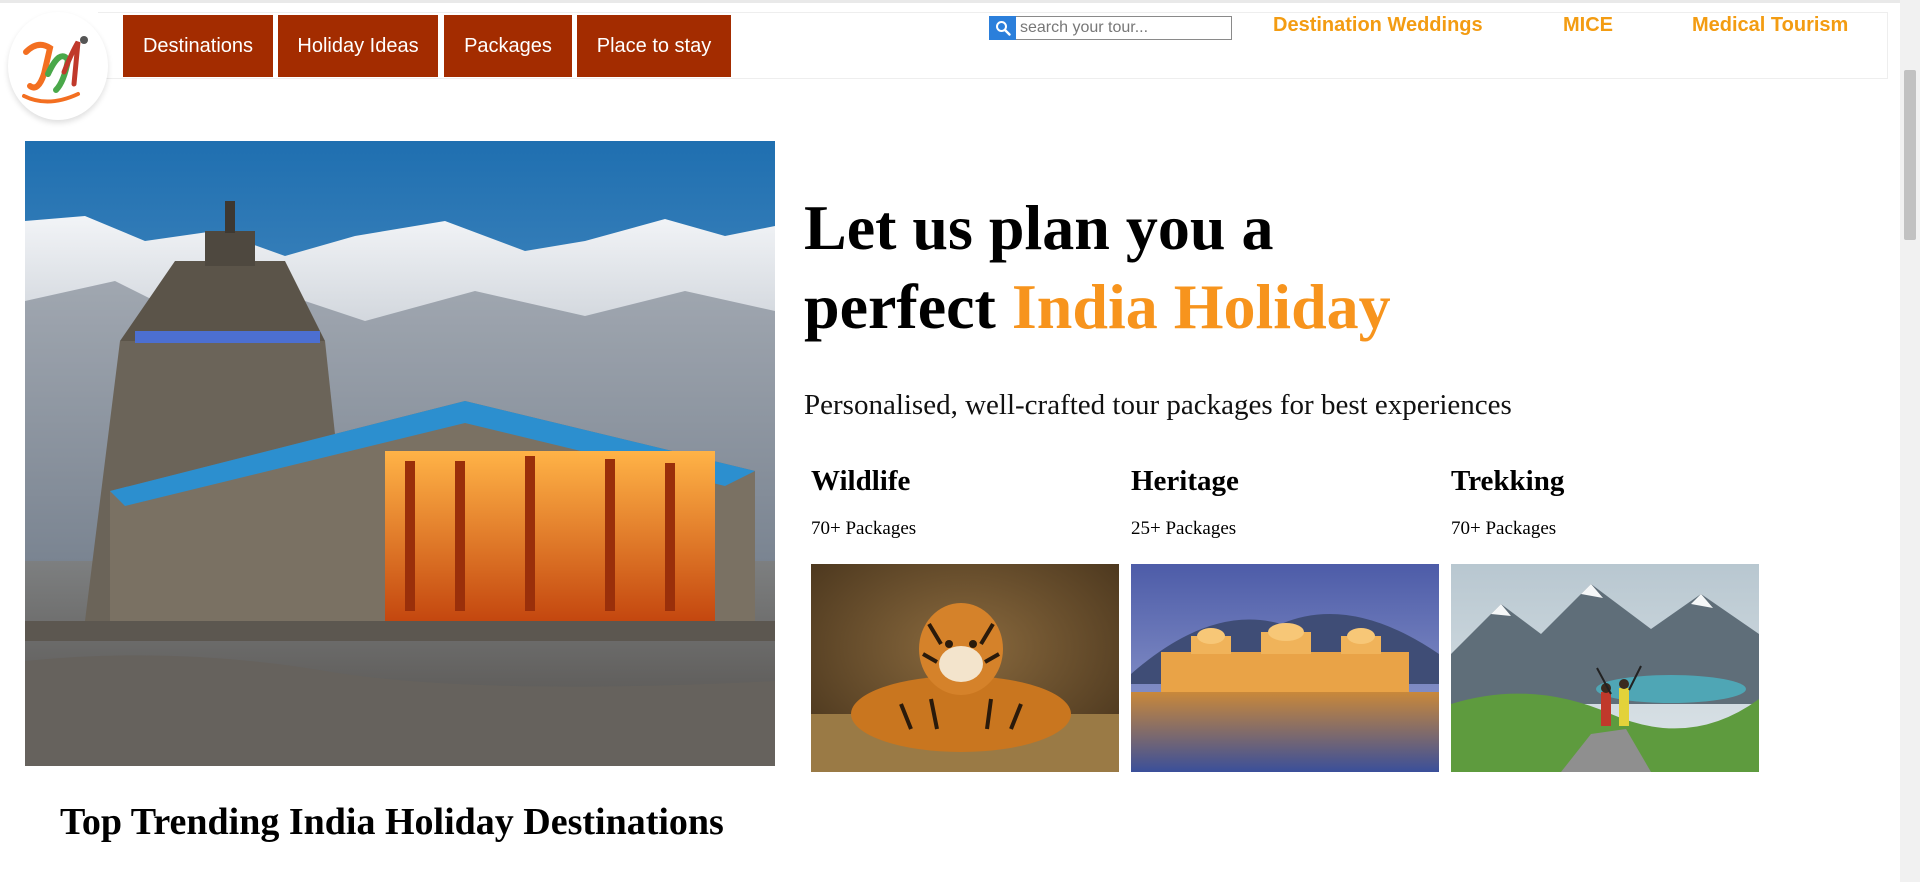 Image resolution: width=1920 pixels, height=882 pixels. What do you see at coordinates (900, 306) in the screenshot?
I see `hero-title-prefix: perfect` at bounding box center [900, 306].